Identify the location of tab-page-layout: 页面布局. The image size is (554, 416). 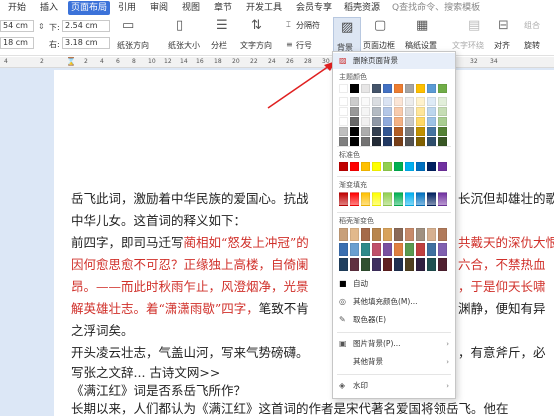
(89, 8).